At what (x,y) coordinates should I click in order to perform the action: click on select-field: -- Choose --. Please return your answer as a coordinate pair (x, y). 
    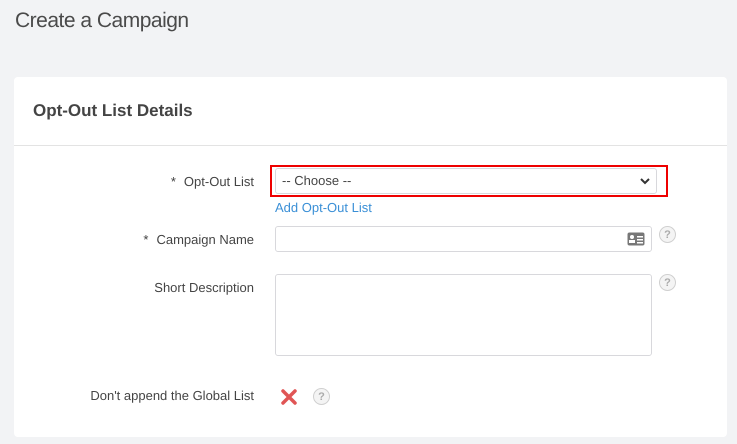
    Looking at the image, I should click on (466, 181).